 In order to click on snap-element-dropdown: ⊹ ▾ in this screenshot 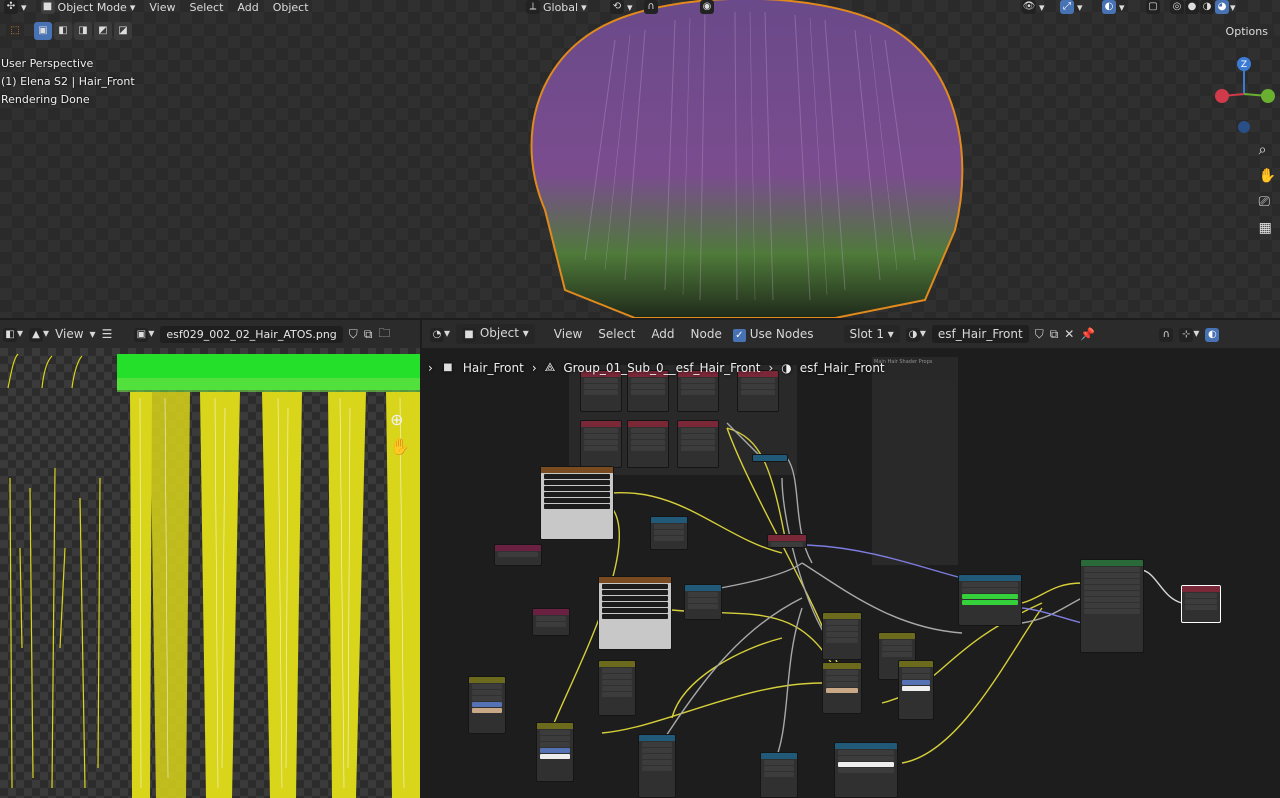, I will do `click(1189, 334)`.